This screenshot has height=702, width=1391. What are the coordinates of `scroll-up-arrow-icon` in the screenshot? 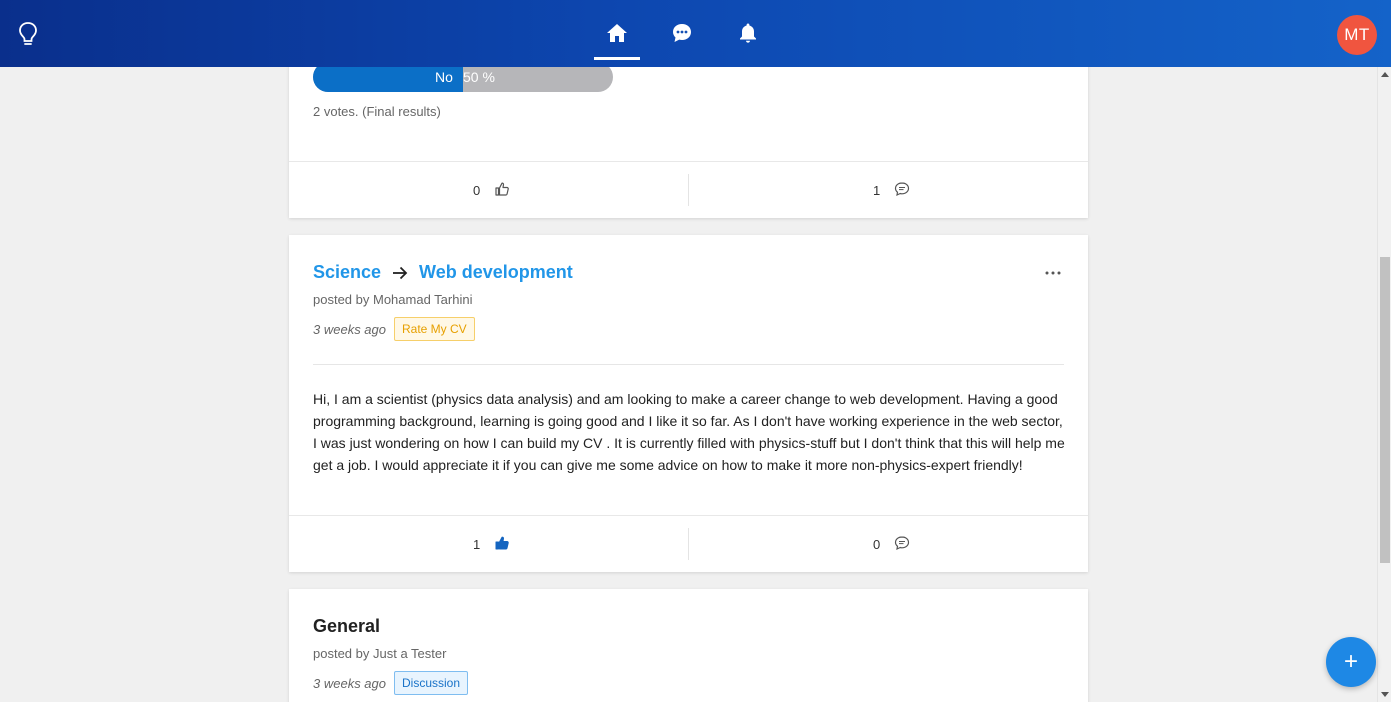 It's located at (1385, 74).